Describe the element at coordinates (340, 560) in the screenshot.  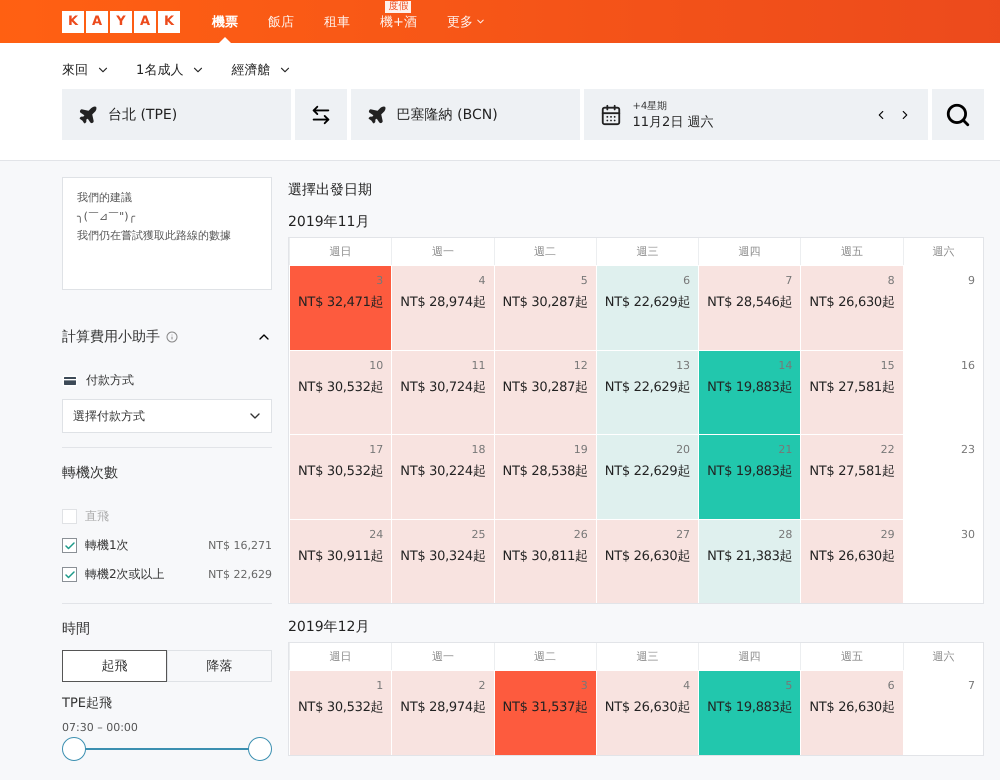
I see `day-cell: 24 NT$ 30,911起` at that location.